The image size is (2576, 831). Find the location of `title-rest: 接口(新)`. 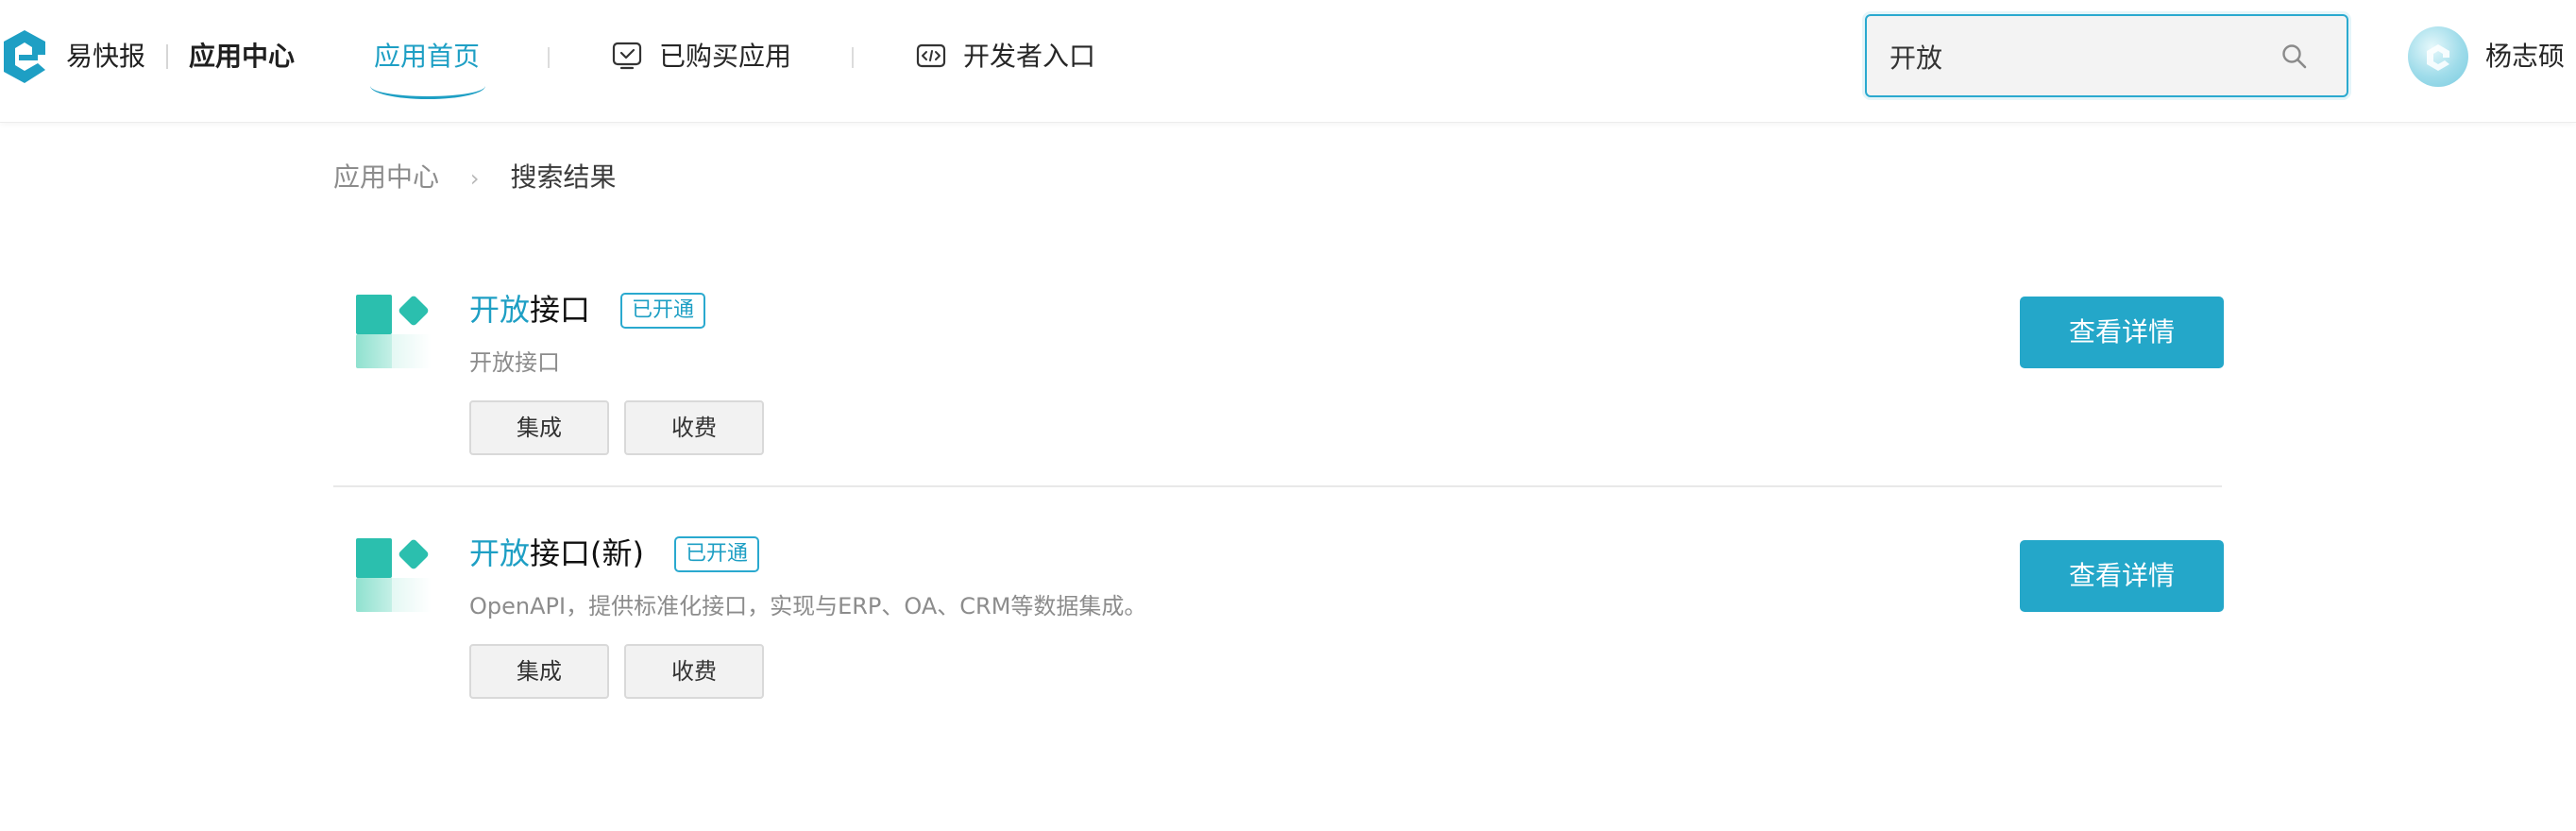

title-rest: 接口(新) is located at coordinates (587, 553).